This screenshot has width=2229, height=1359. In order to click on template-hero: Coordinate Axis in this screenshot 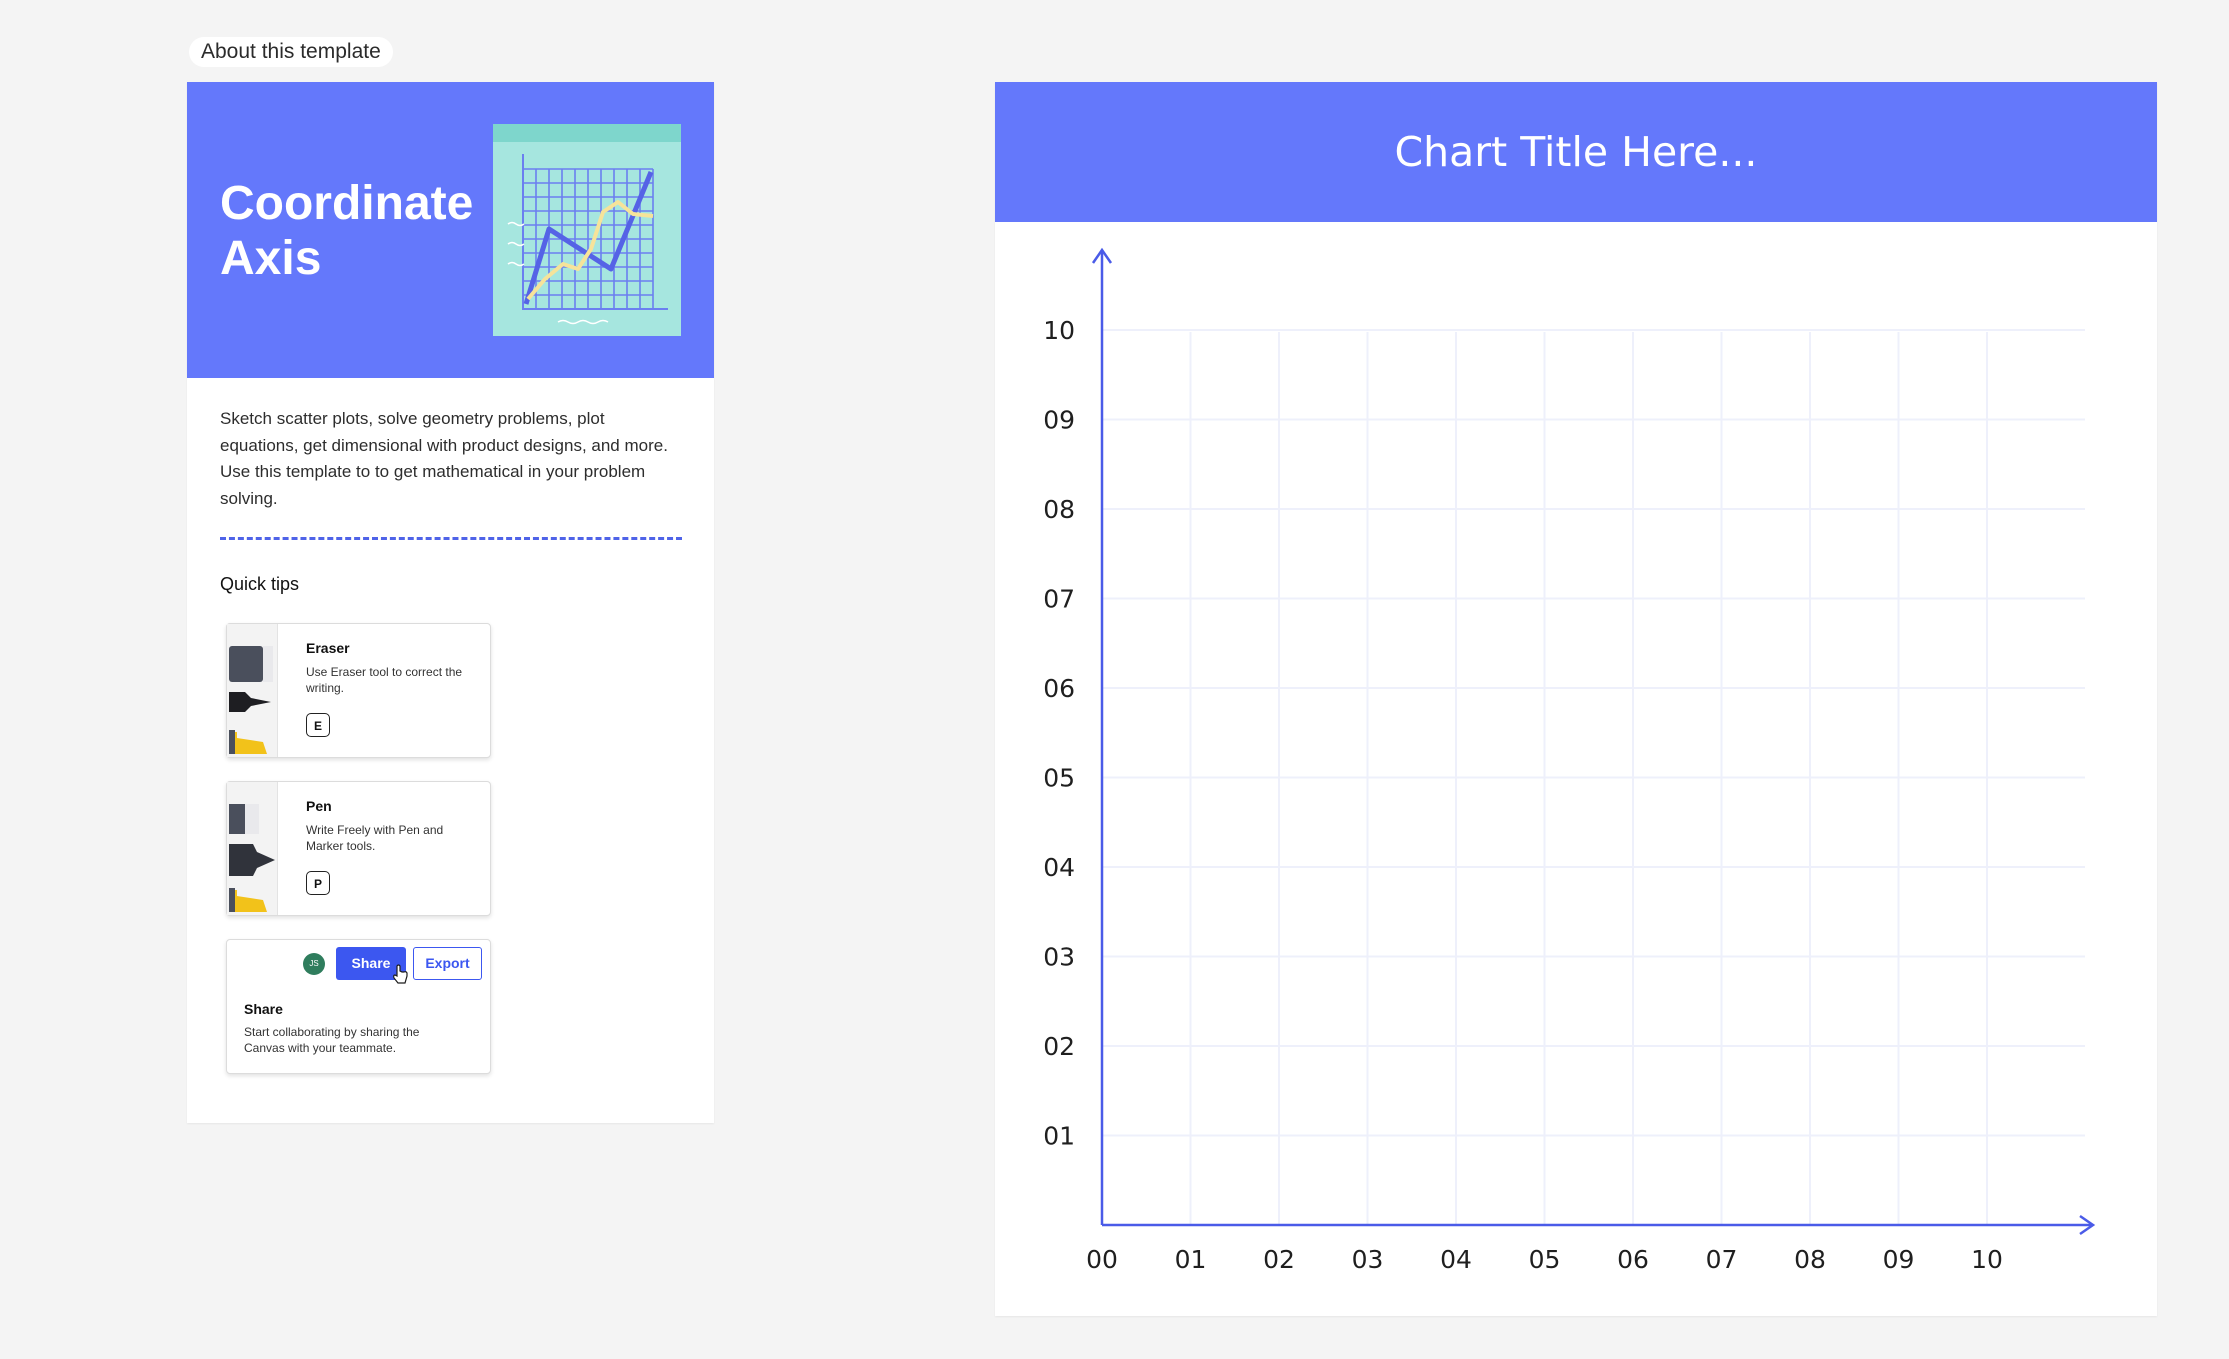, I will do `click(450, 230)`.